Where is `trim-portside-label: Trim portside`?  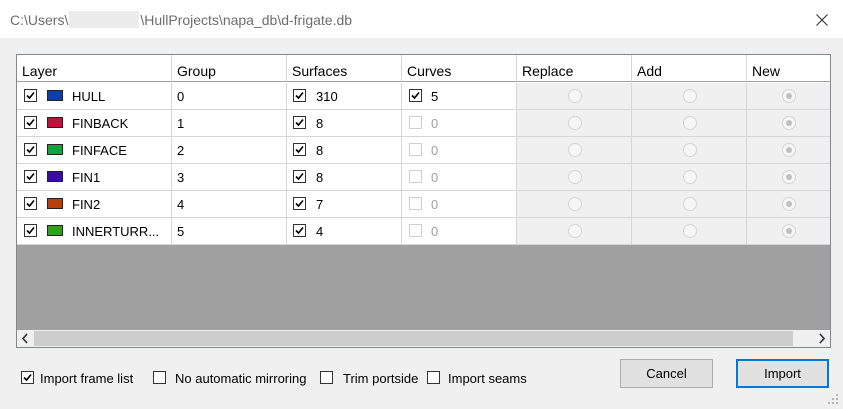
trim-portside-label: Trim portside is located at coordinates (381, 378).